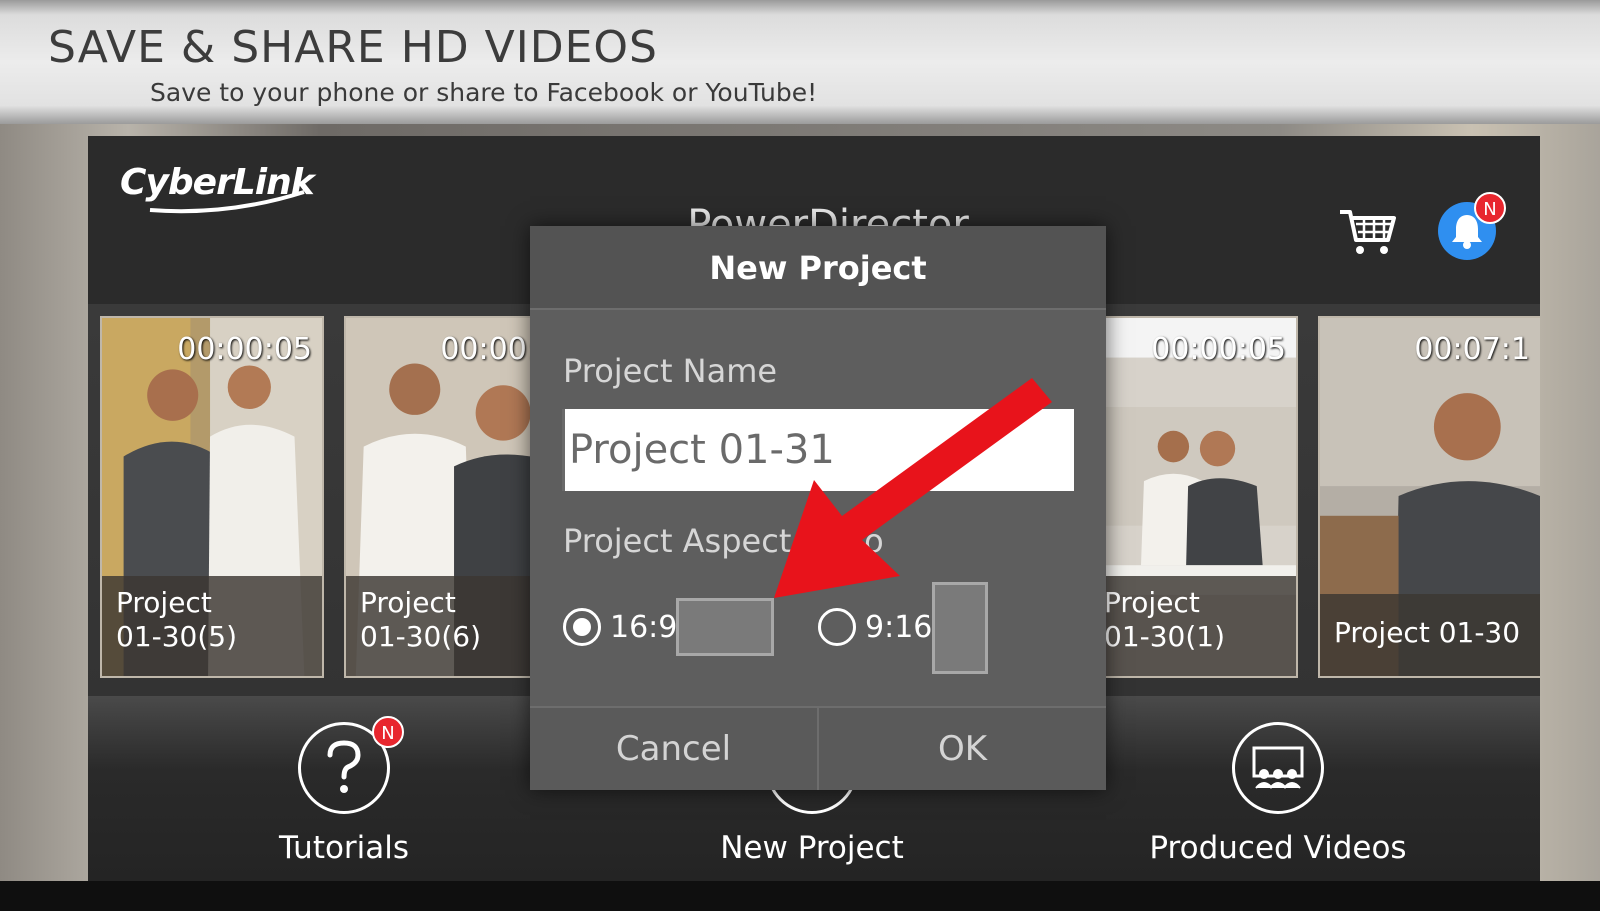  I want to click on project-card: 00:00:05 Project 01-30(1), so click(1193, 497).